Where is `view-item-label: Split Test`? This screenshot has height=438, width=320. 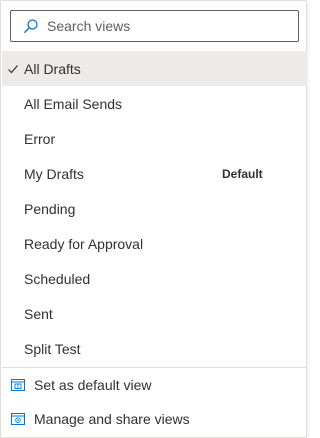 view-item-label: Split Test is located at coordinates (52, 348).